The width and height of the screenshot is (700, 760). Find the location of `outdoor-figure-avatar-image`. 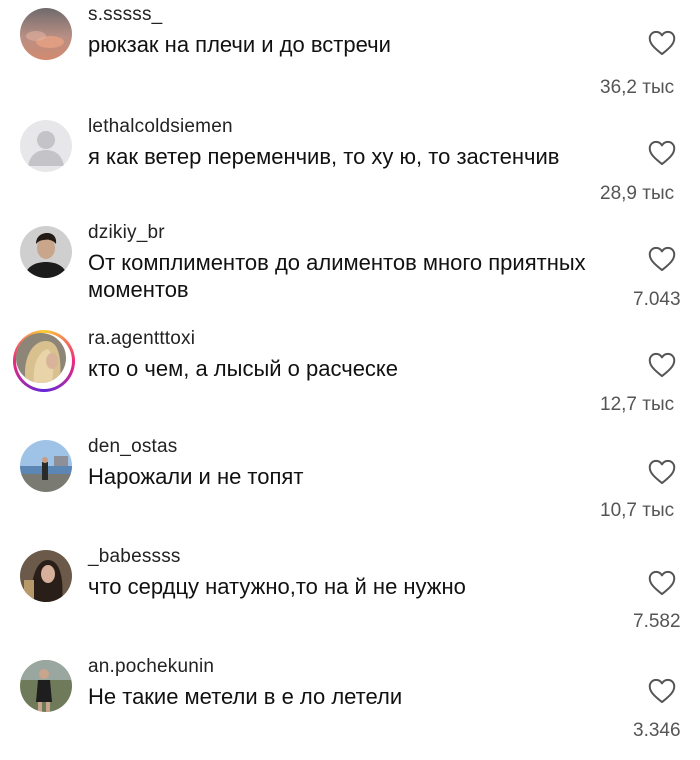

outdoor-figure-avatar-image is located at coordinates (46, 686).